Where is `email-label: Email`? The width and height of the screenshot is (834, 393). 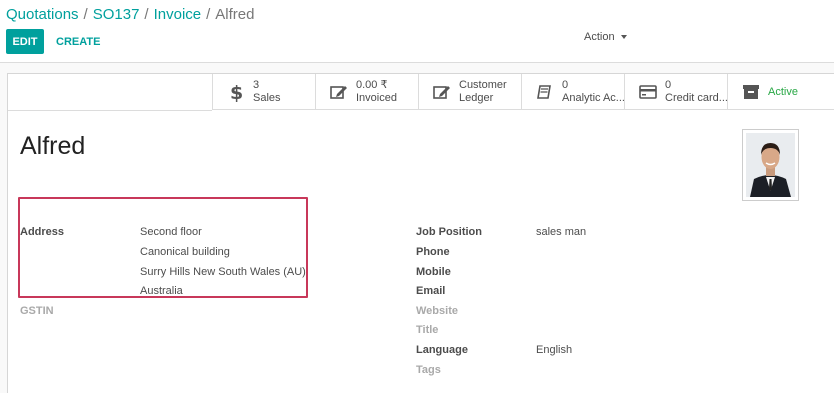
email-label: Email is located at coordinates (431, 291).